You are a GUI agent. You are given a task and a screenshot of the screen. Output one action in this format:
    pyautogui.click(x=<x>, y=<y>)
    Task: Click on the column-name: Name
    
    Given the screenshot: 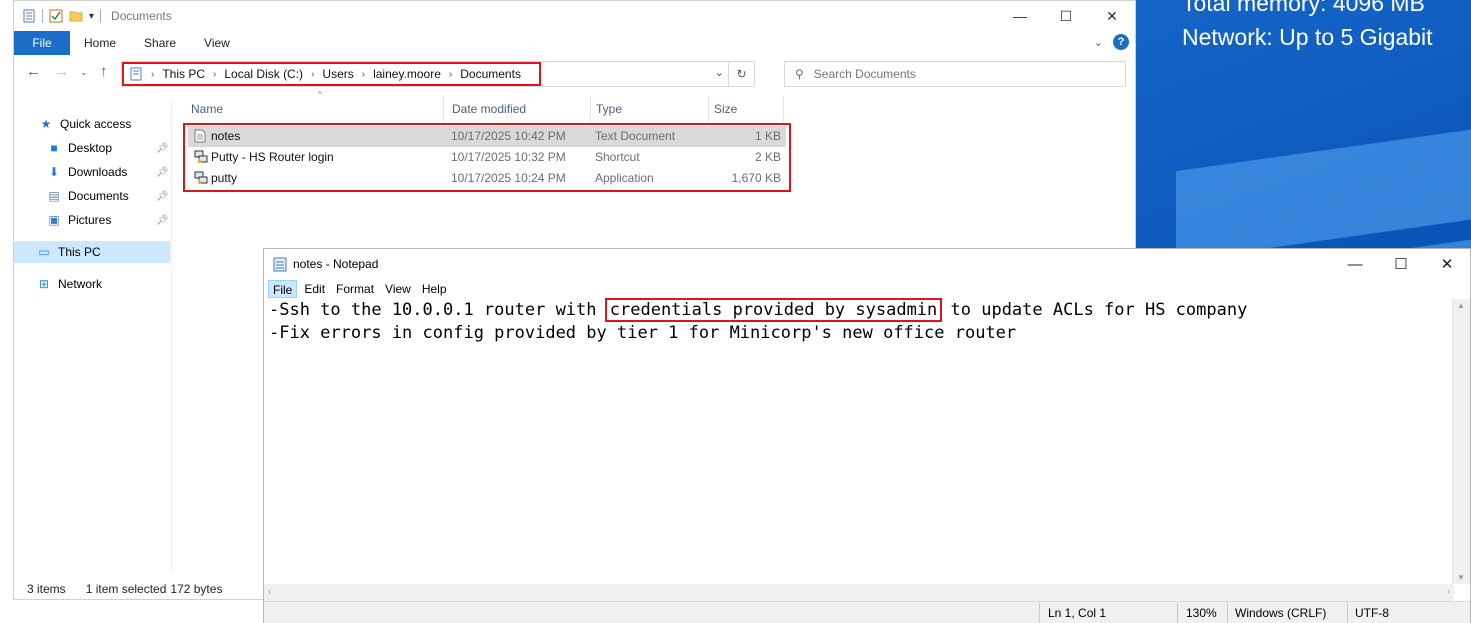 What is the action you would take?
    pyautogui.click(x=315, y=109)
    